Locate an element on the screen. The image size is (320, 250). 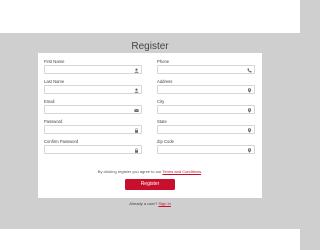
email-field: Email is located at coordinates (93, 108).